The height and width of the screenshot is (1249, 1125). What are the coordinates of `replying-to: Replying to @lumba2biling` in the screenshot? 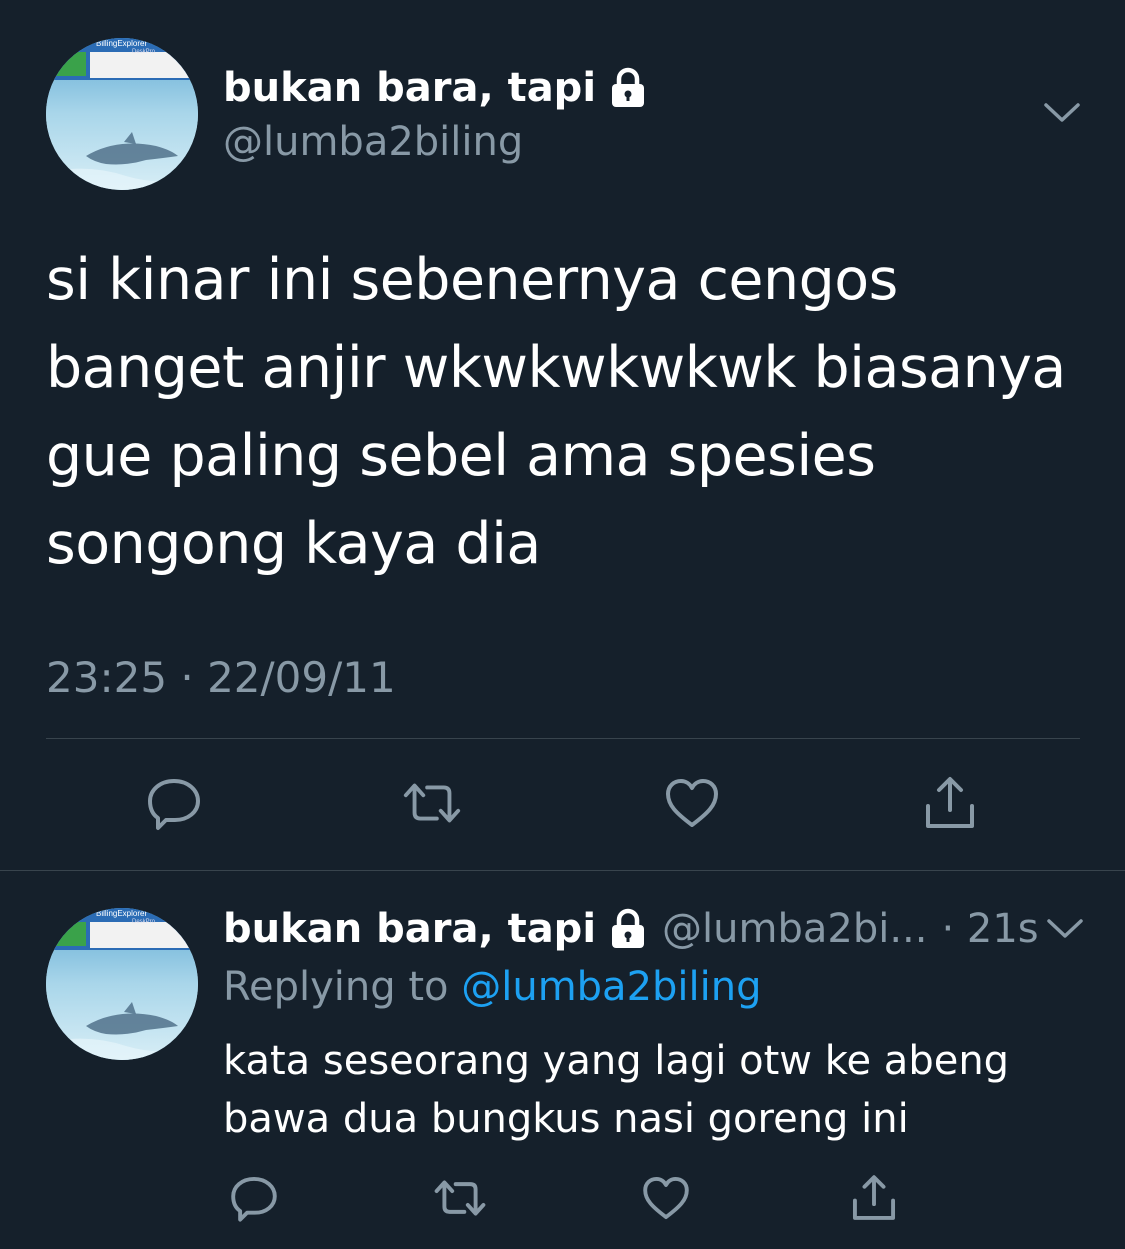 It's located at (492, 987).